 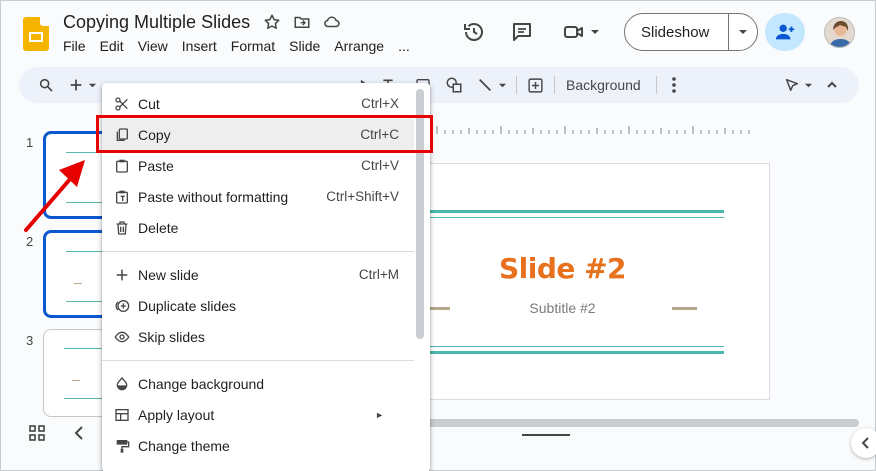 What do you see at coordinates (30, 241) in the screenshot?
I see `slide-number: 2` at bounding box center [30, 241].